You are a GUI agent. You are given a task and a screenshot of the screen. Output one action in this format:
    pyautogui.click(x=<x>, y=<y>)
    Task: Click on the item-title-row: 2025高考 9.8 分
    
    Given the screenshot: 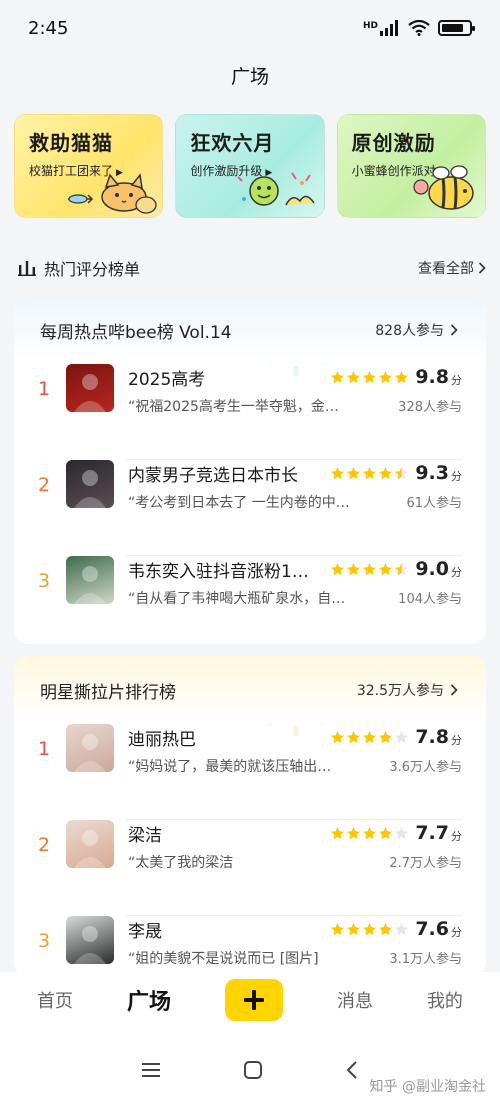 What is the action you would take?
    pyautogui.click(x=295, y=377)
    